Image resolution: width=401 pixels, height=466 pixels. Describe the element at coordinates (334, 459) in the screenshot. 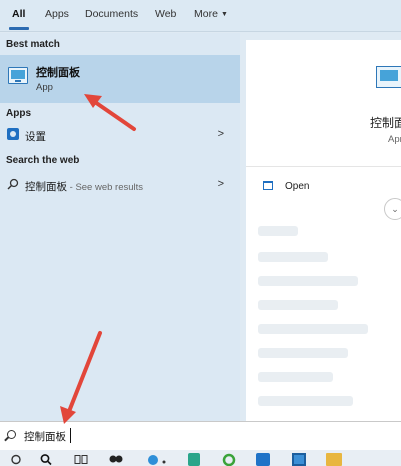

I see `folder-icon` at that location.